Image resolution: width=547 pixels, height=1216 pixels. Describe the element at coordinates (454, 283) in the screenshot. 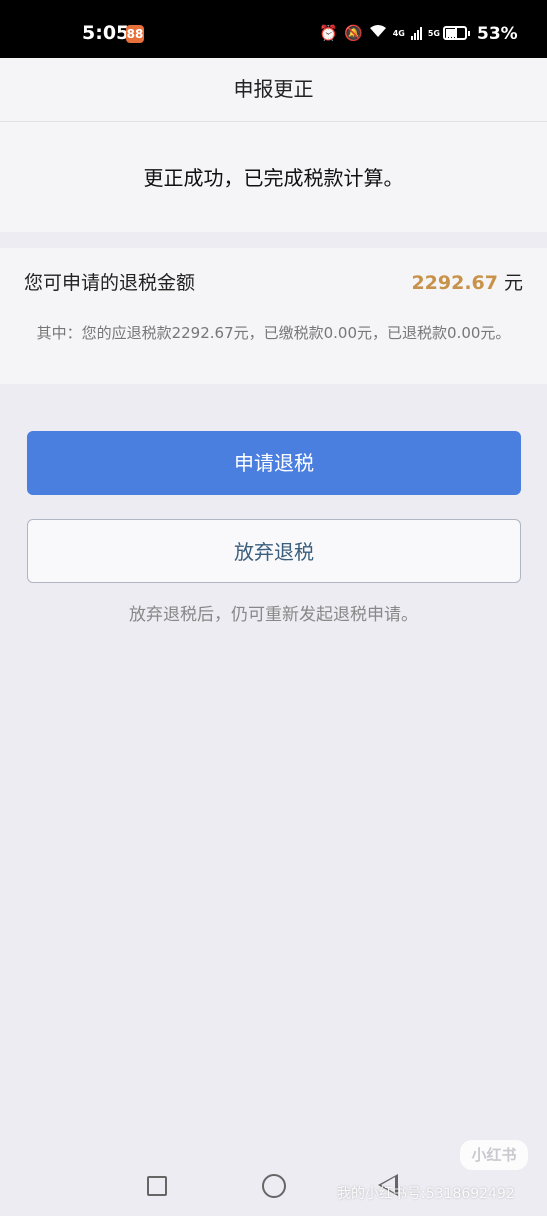

I see `refund-amount-value: 2292.67` at that location.